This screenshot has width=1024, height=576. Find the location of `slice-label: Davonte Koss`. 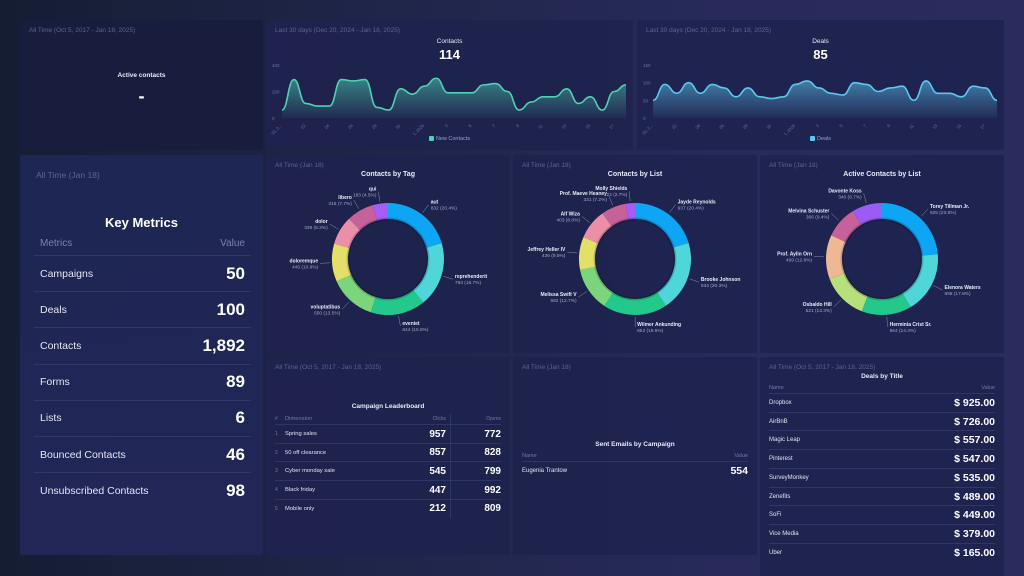

slice-label: Davonte Koss is located at coordinates (845, 192).